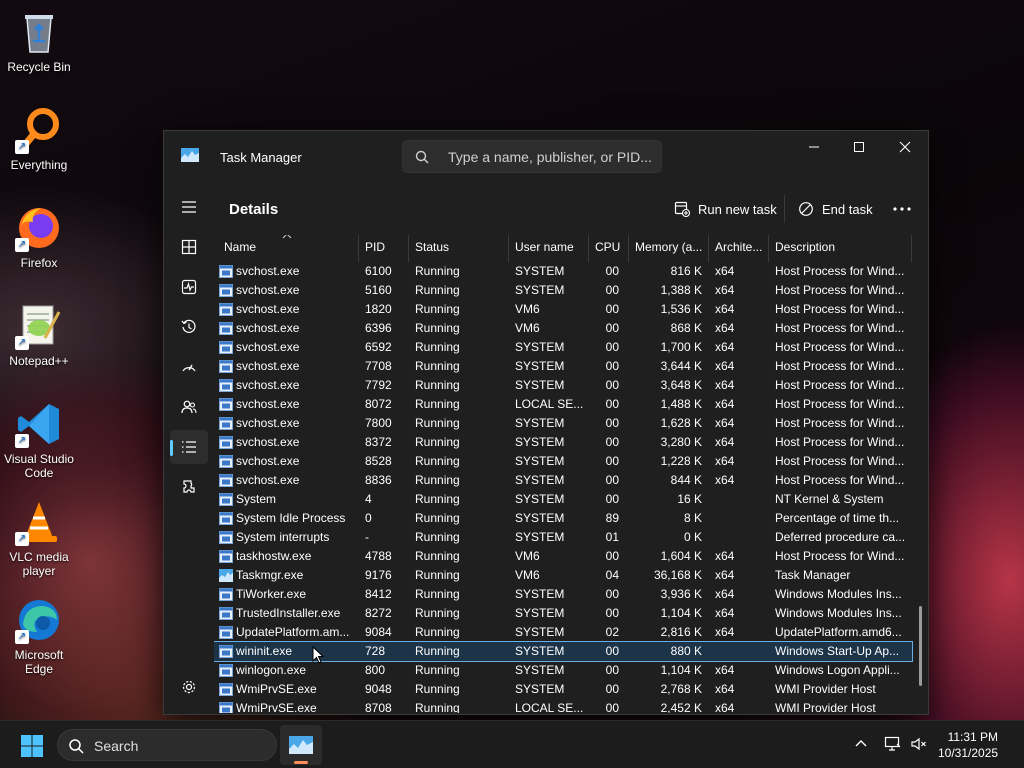 The width and height of the screenshot is (1024, 768). I want to click on volume-muted-icon, so click(919, 744).